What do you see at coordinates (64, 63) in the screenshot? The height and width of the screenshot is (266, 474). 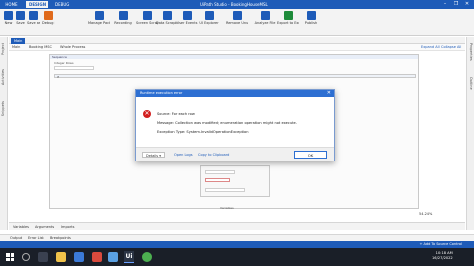 I see `integer-rows-label: Integer Rows` at bounding box center [64, 63].